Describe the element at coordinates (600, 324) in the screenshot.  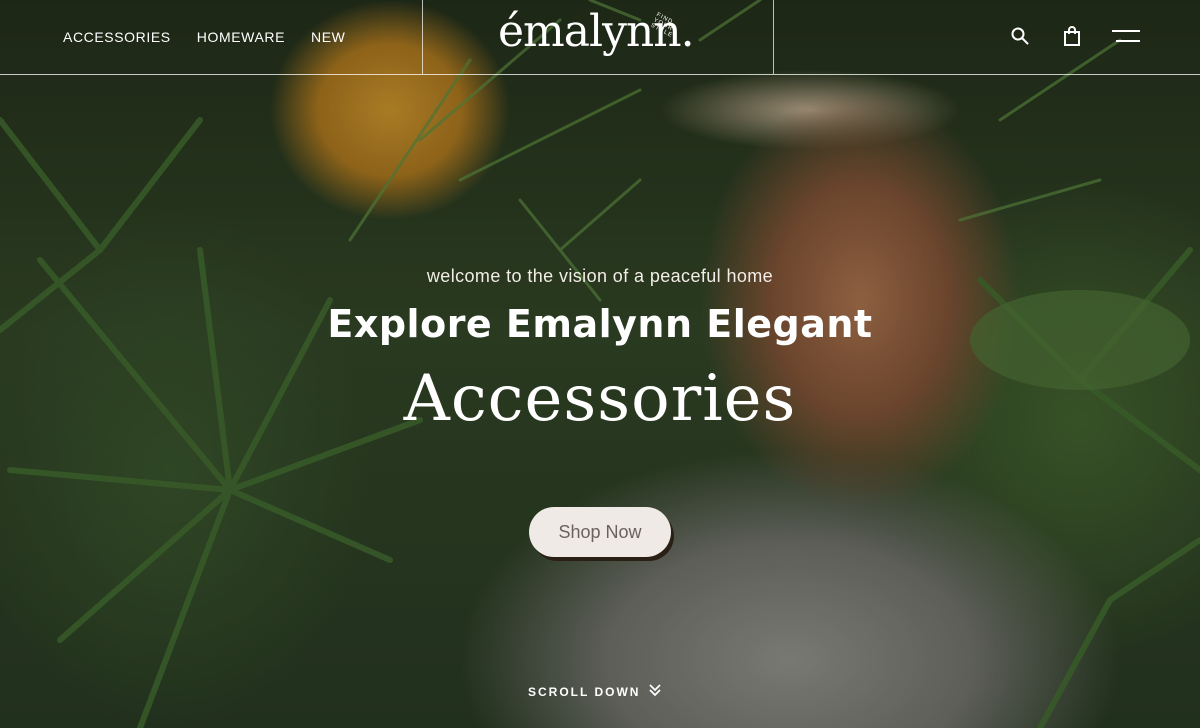
I see `hero-headline: Explore Emalynn Elegant` at that location.